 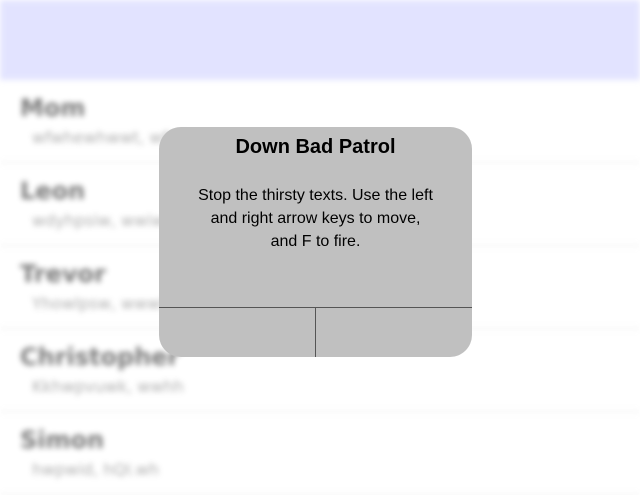 I want to click on contact-name: Christopher, so click(x=100, y=357).